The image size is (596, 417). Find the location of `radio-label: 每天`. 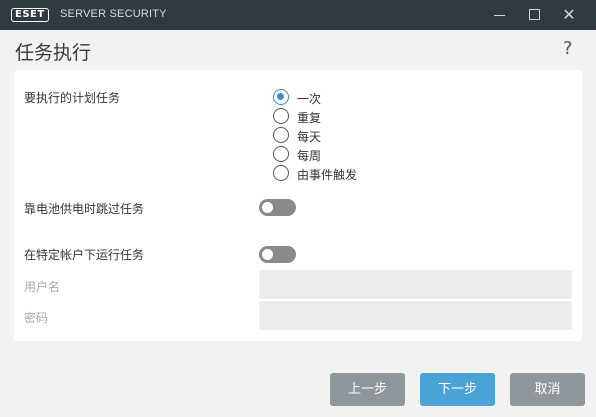

radio-label: 每天 is located at coordinates (309, 137).